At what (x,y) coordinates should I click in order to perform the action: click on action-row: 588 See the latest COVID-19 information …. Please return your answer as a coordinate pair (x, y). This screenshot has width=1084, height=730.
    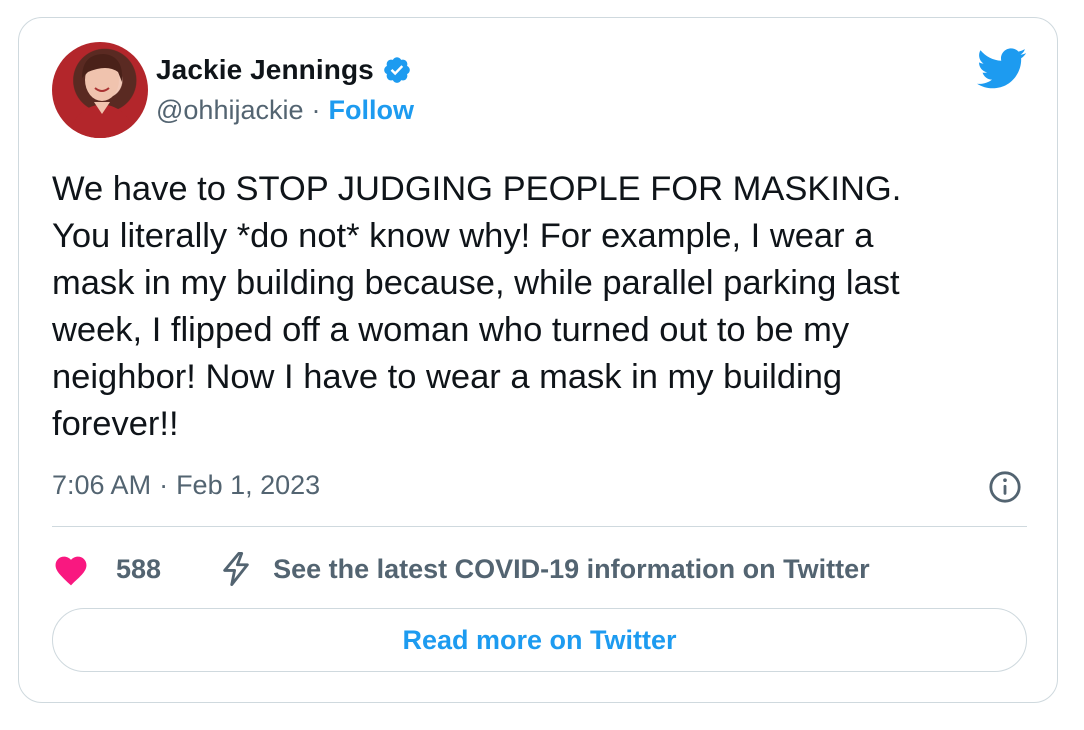
    Looking at the image, I should click on (461, 569).